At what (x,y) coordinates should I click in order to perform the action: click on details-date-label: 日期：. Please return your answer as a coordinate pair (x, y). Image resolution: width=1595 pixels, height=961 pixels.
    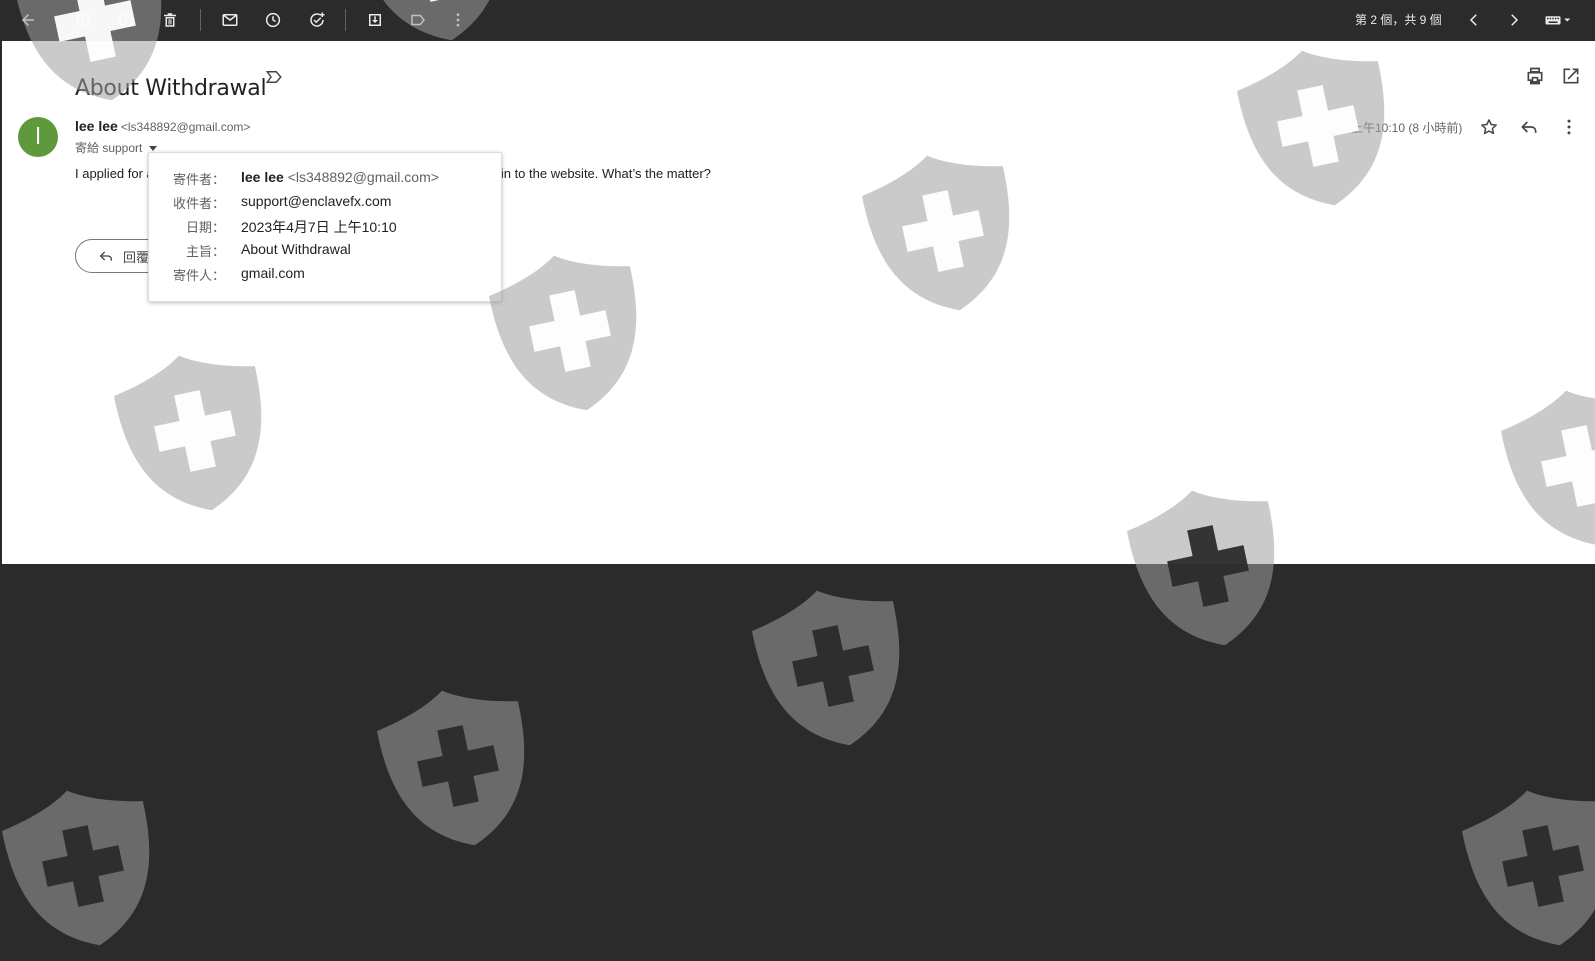
    Looking at the image, I should click on (205, 227).